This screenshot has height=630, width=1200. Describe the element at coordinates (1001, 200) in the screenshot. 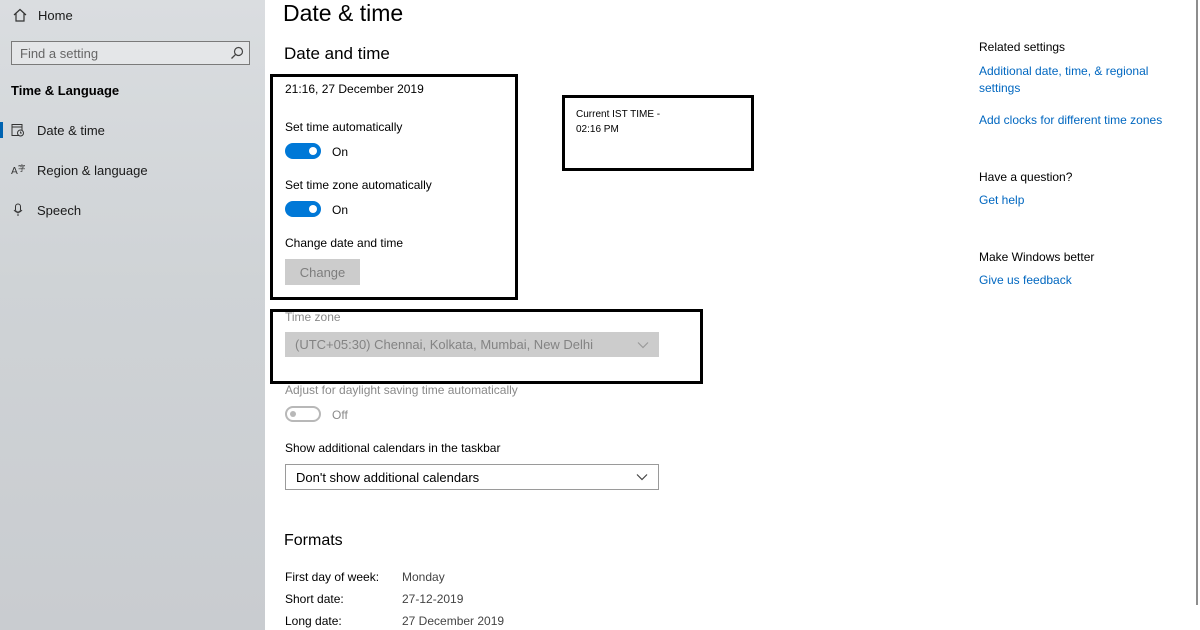

I see `get-help-link: Get help` at that location.